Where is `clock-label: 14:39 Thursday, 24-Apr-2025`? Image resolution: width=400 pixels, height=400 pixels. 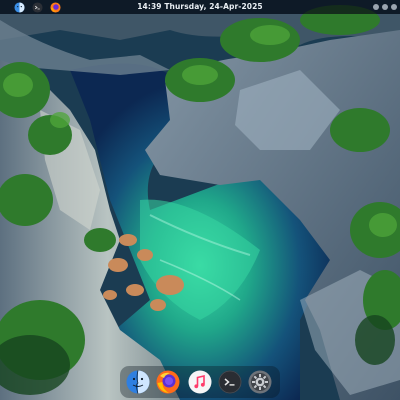
clock-label: 14:39 Thursday, 24-Apr-2025 is located at coordinates (200, 6).